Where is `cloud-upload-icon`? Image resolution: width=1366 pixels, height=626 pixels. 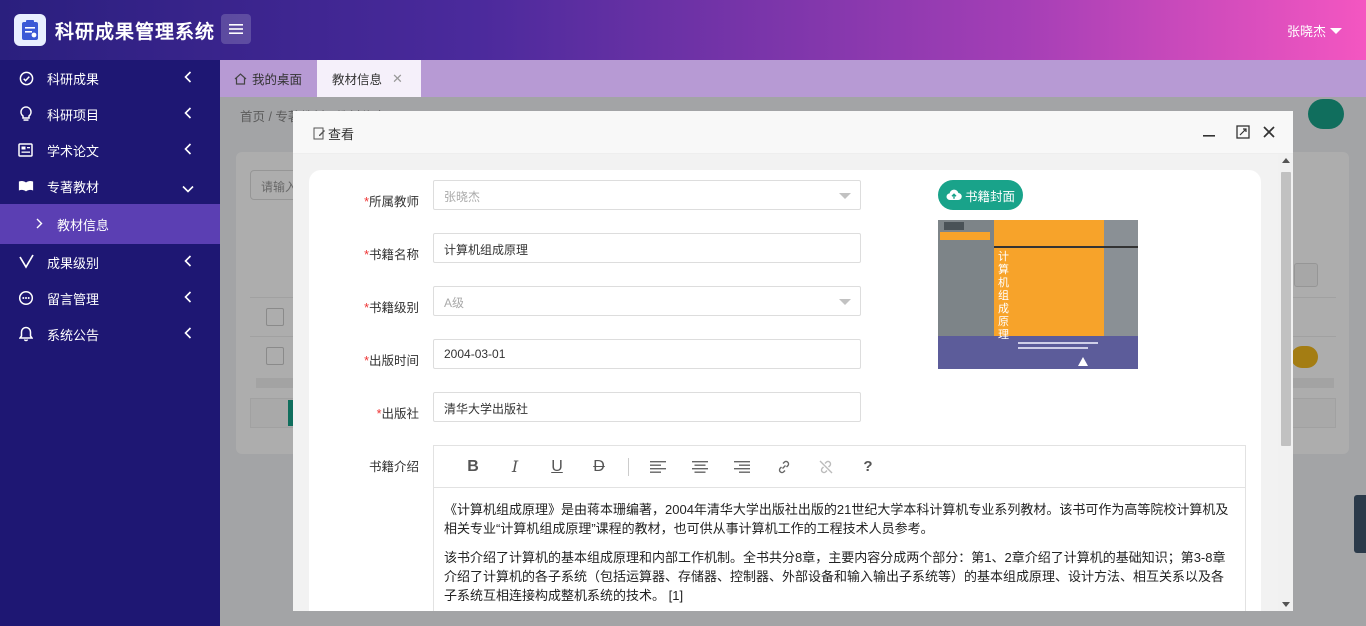 cloud-upload-icon is located at coordinates (954, 195).